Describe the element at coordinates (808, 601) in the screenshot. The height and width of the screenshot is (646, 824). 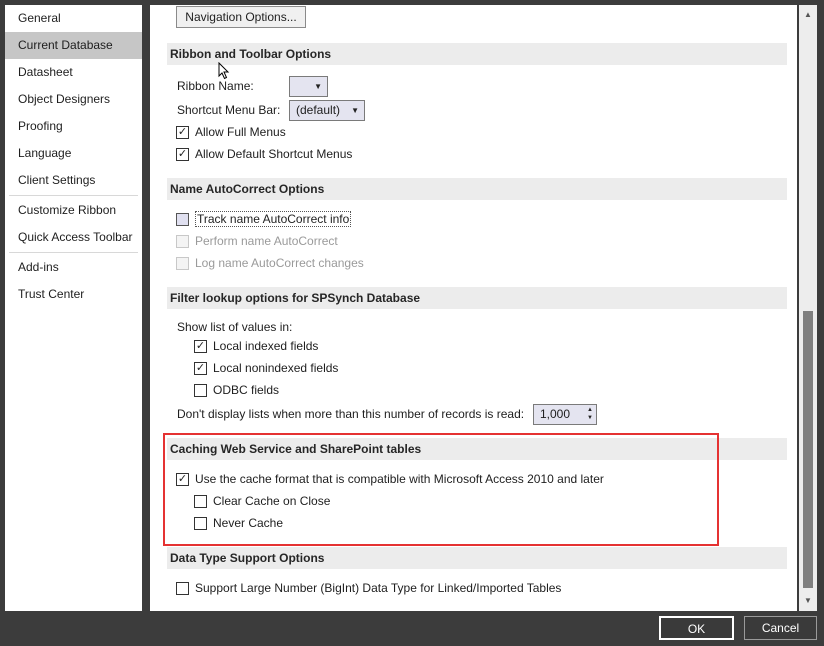
I see `scroll-down-icon: ▼` at that location.